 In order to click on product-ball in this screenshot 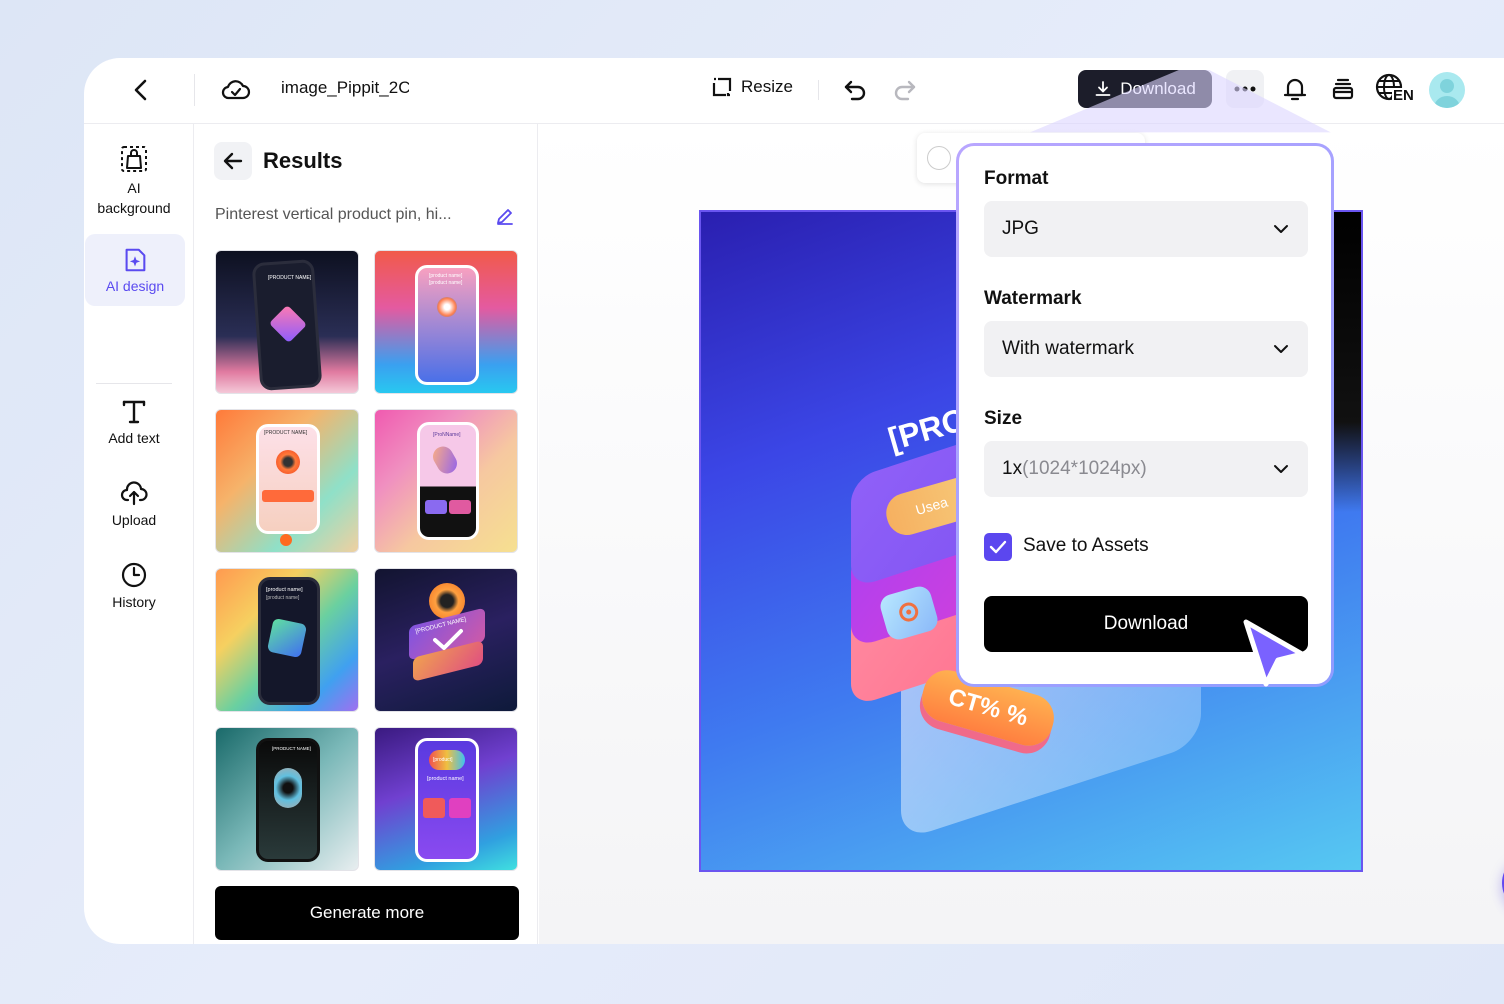, I will do `click(286, 540)`.